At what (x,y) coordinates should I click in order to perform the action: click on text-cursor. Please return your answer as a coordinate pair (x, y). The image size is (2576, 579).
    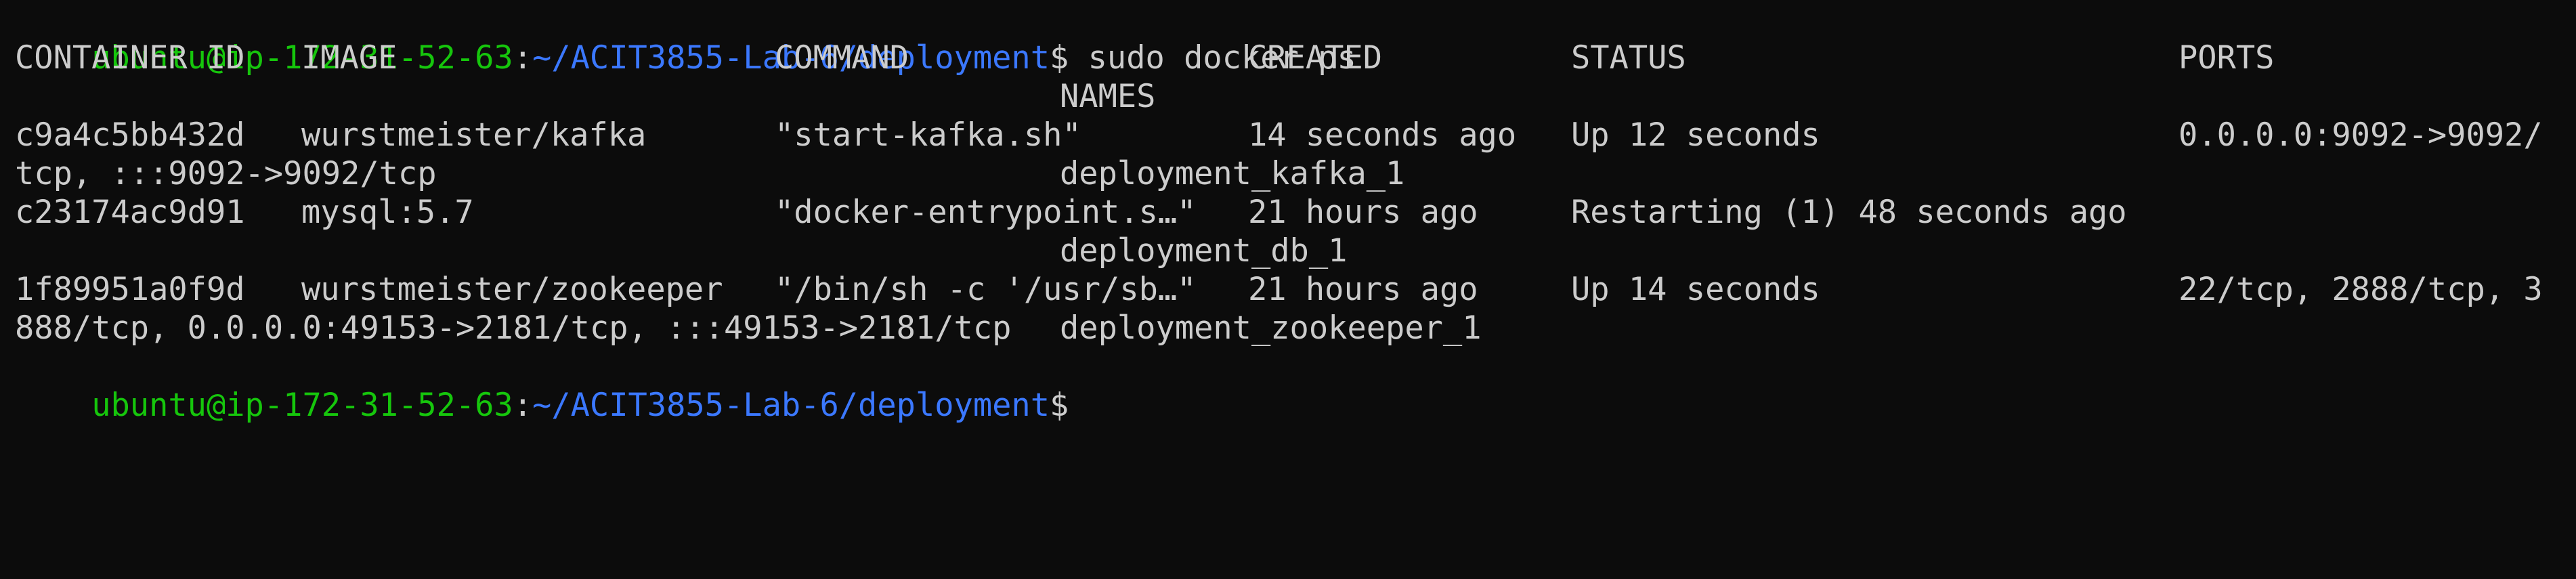
    Looking at the image, I should click on (1070, 406).